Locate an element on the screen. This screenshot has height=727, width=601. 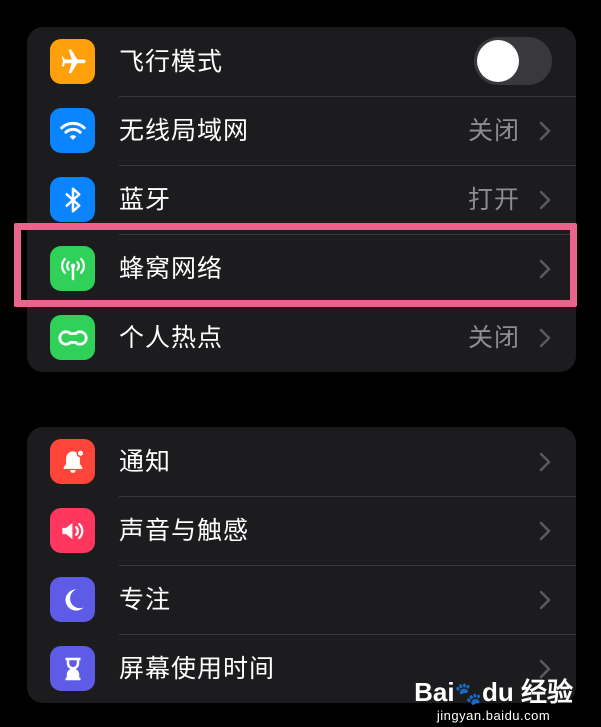
hourglass-icon is located at coordinates (72, 668).